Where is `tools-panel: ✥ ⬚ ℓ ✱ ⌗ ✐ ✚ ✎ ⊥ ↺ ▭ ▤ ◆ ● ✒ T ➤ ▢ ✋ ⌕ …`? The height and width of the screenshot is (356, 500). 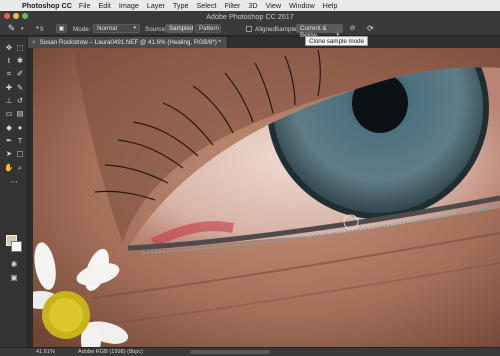
tools-panel: ✥ ⬚ ℓ ✱ ⌗ ✐ ✚ ✎ ⊥ ↺ ▭ ▤ ◆ ● ✒ T ➤ ▢ ✋ ⌕ … is located at coordinates (14, 192).